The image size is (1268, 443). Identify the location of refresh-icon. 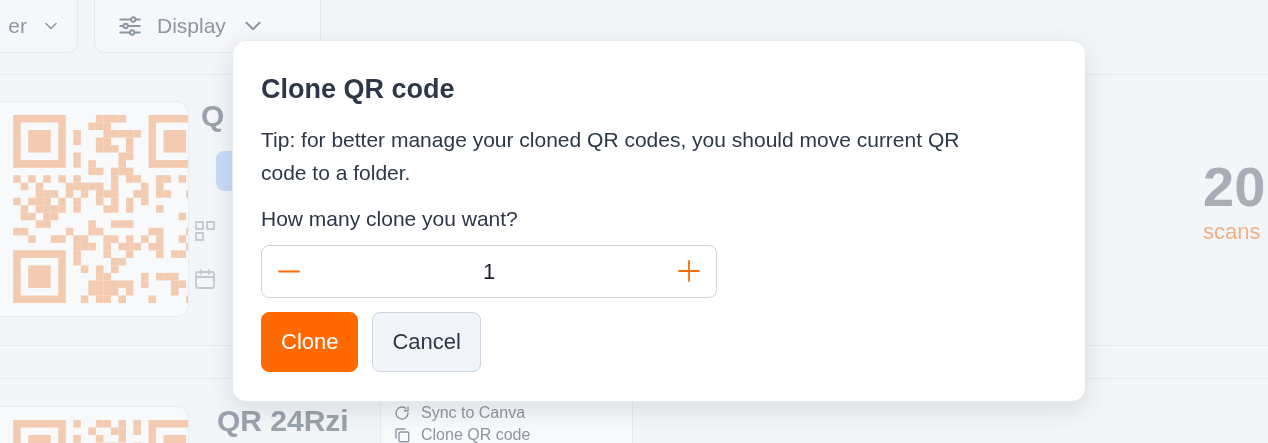
(402, 413).